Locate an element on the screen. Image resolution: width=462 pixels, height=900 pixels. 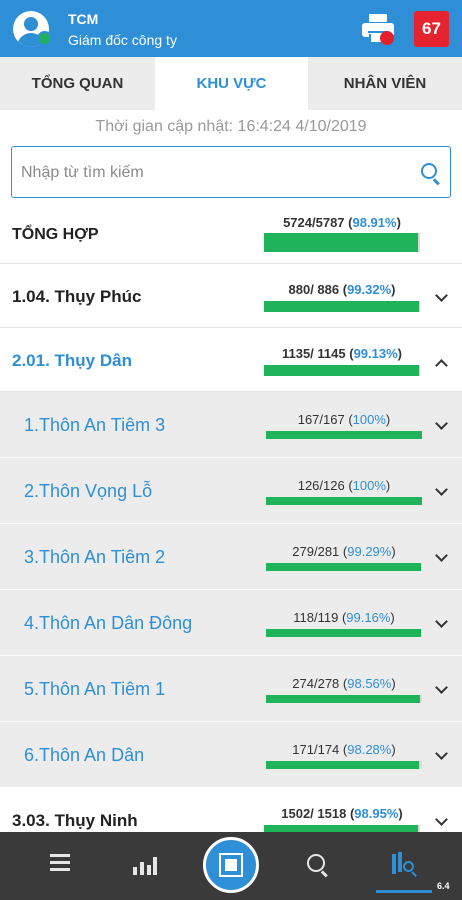
summary-label: TỔNG HỢP is located at coordinates (55, 234).